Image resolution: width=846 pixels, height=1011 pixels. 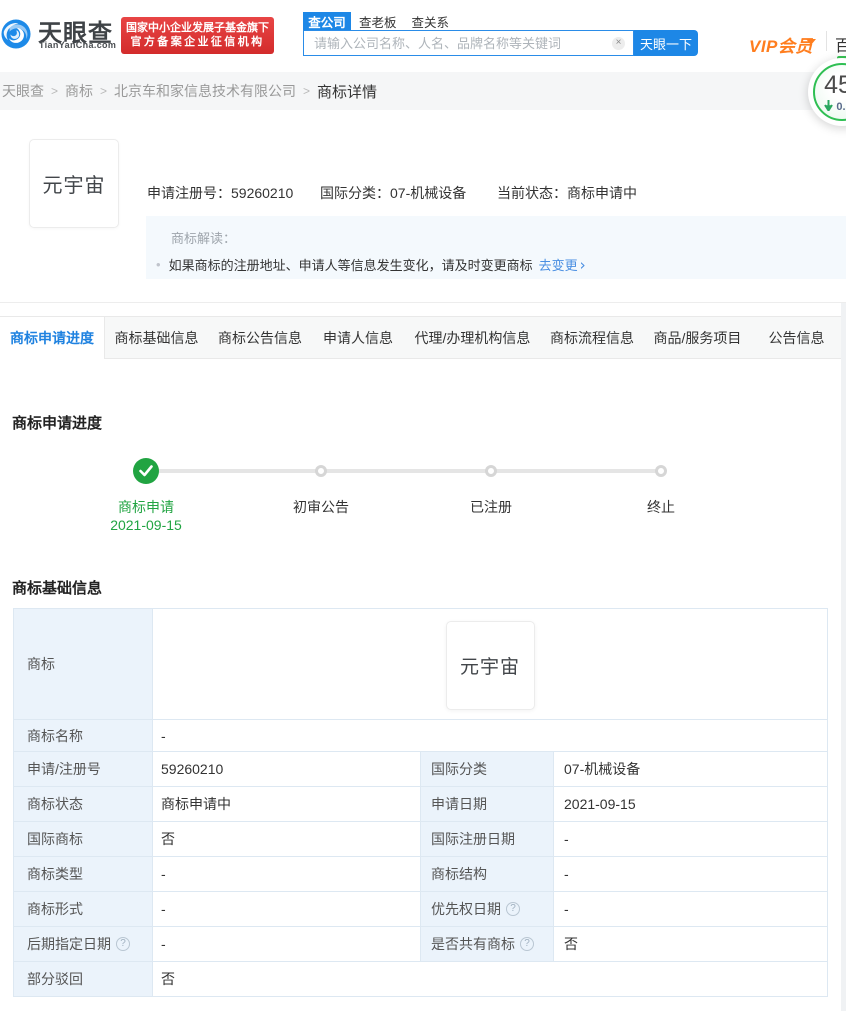 What do you see at coordinates (602, 193) in the screenshot?
I see `field-value: 商标申请中` at bounding box center [602, 193].